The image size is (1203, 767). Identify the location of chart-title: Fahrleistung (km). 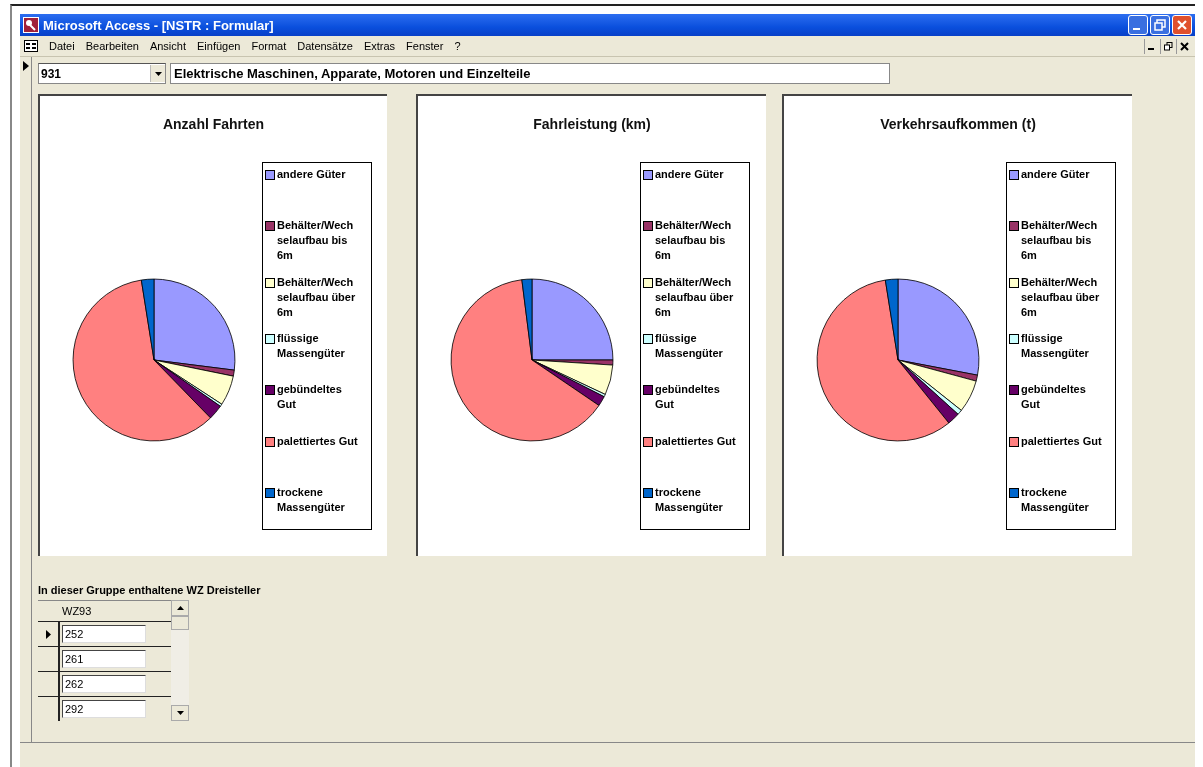
(592, 124).